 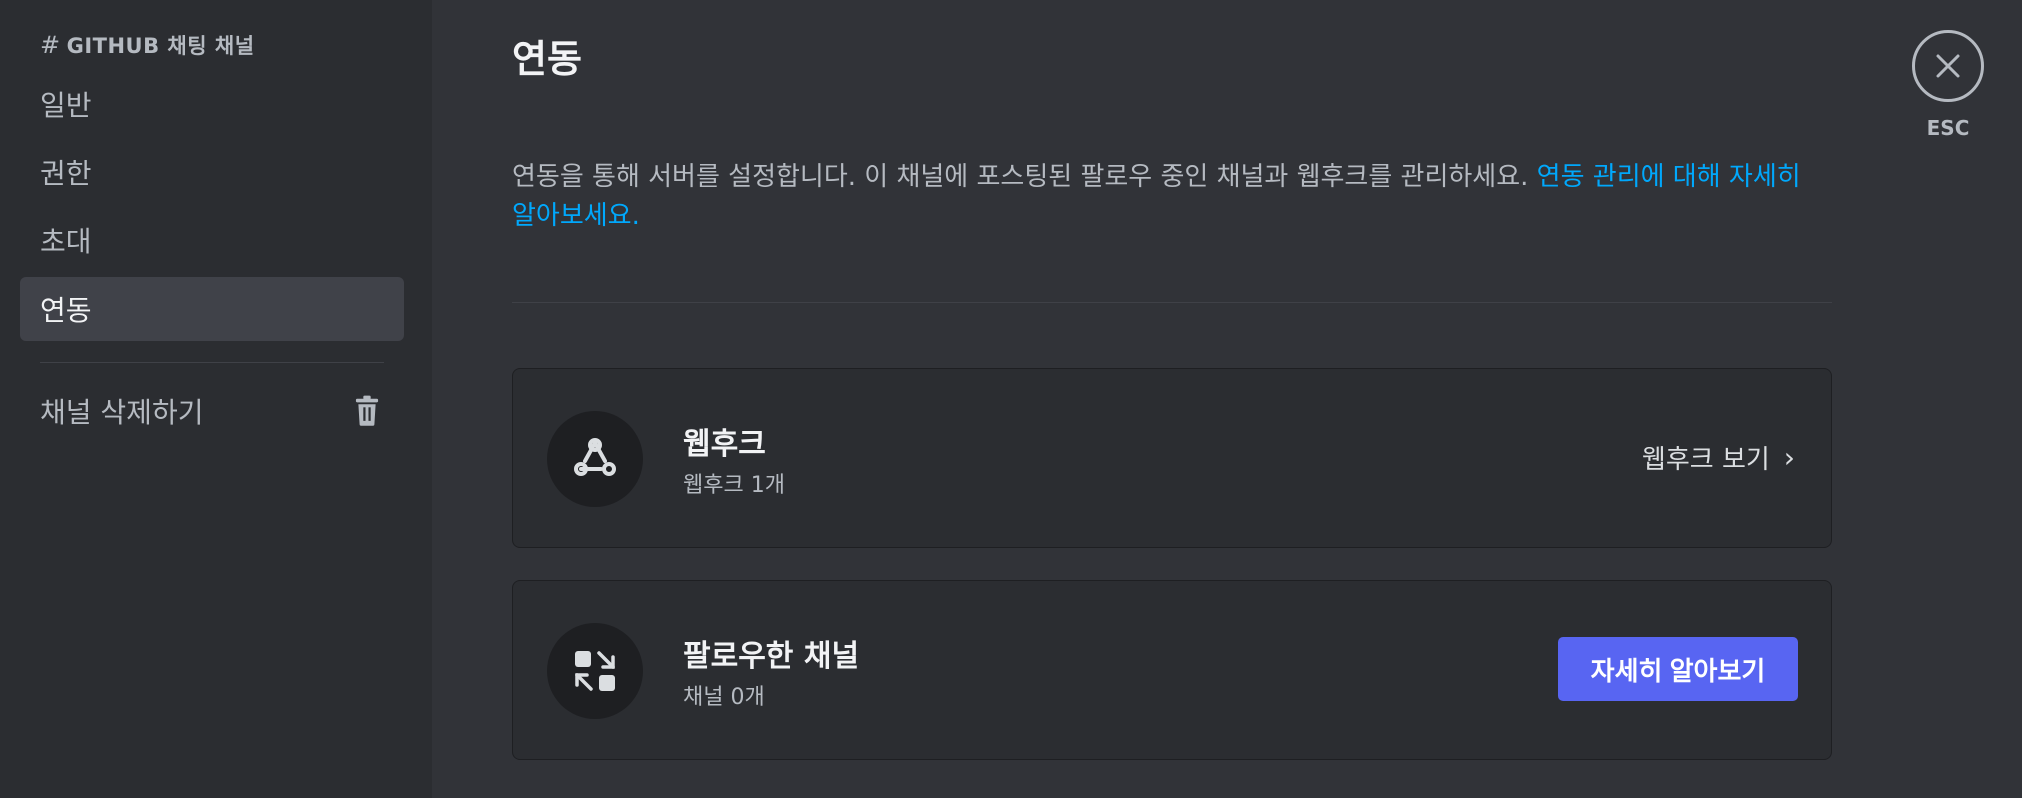 I want to click on view-webhooks-button: 웹후크 보기 ›, so click(x=1718, y=457).